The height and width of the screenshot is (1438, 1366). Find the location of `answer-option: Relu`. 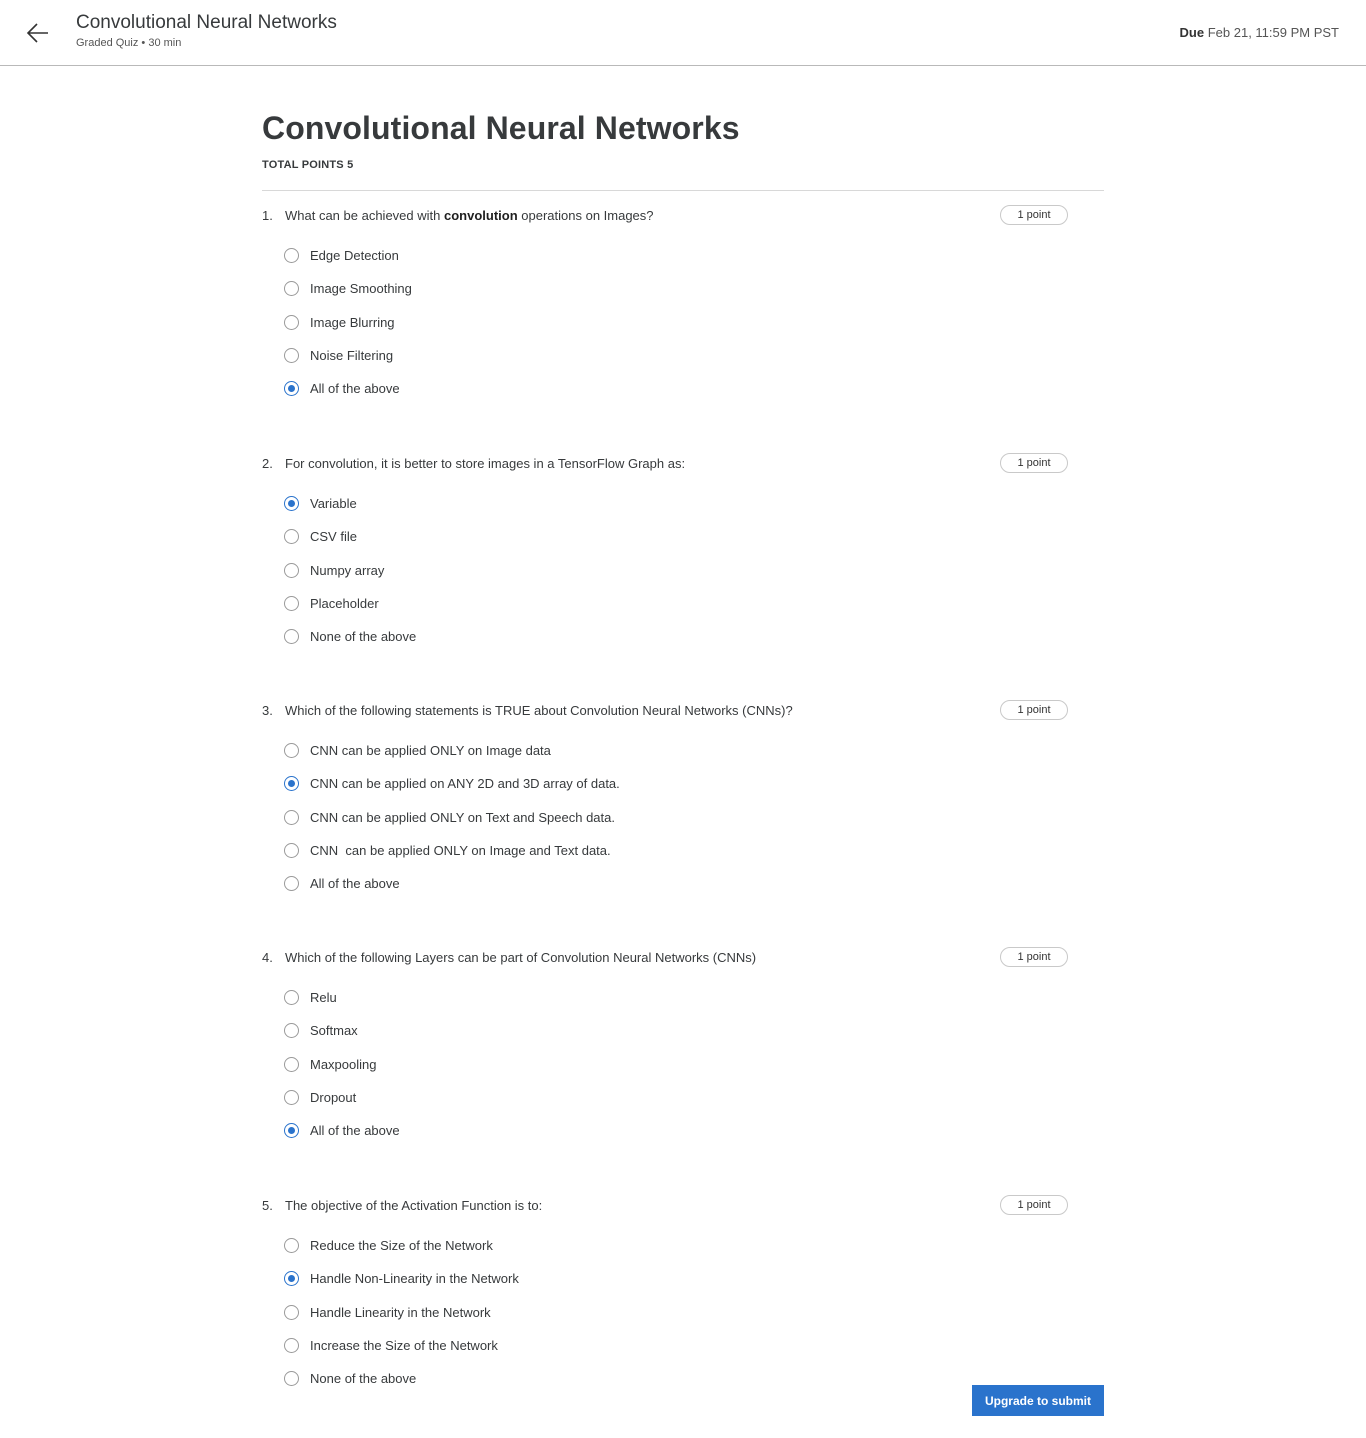

answer-option: Relu is located at coordinates (342, 997).